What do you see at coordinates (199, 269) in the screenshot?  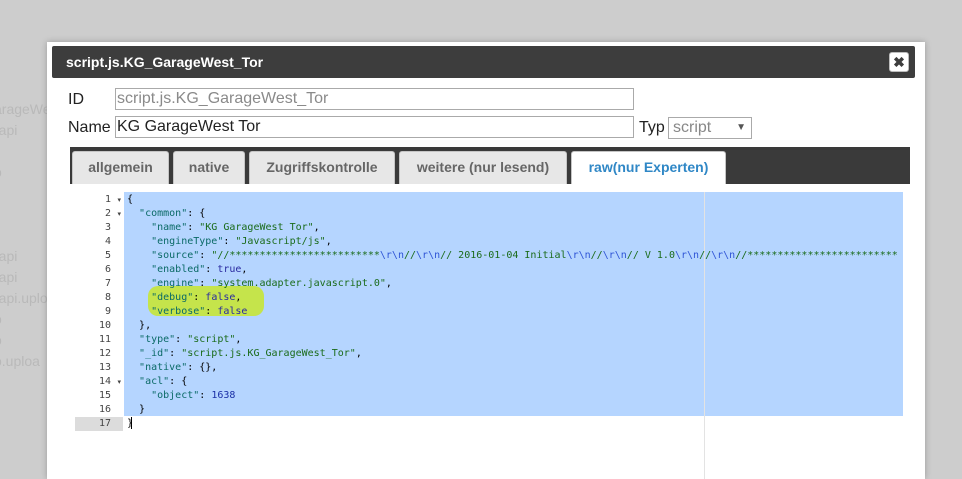 I see `code-line: "enabled": true,` at bounding box center [199, 269].